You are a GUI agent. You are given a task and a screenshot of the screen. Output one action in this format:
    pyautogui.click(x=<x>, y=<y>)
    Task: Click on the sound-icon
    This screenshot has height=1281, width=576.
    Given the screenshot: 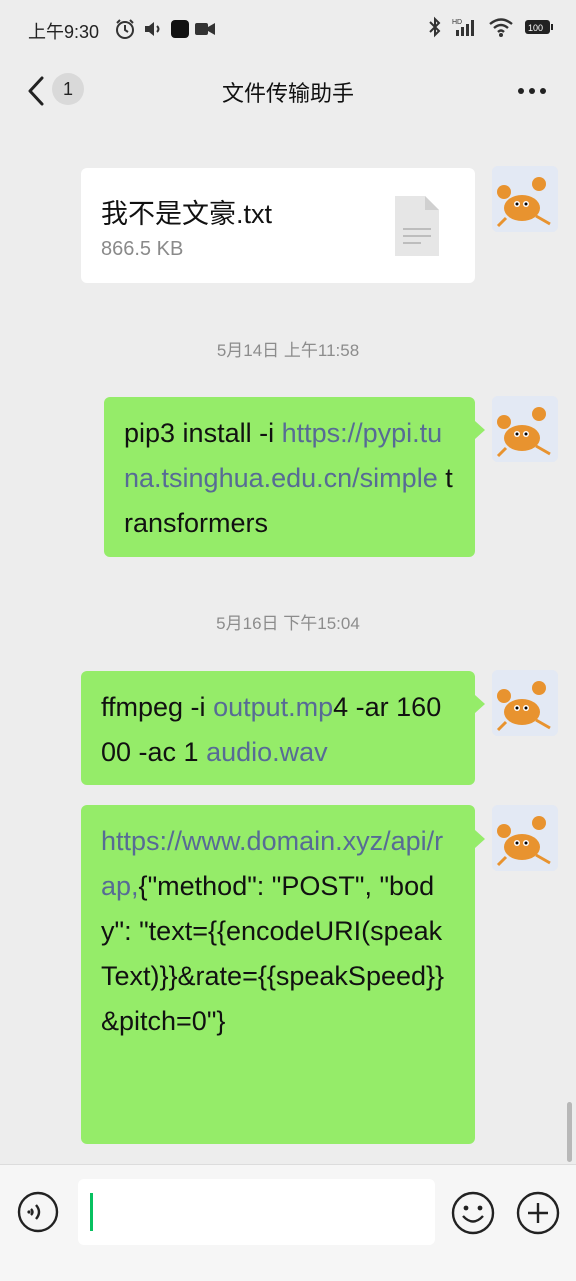 What is the action you would take?
    pyautogui.click(x=152, y=29)
    